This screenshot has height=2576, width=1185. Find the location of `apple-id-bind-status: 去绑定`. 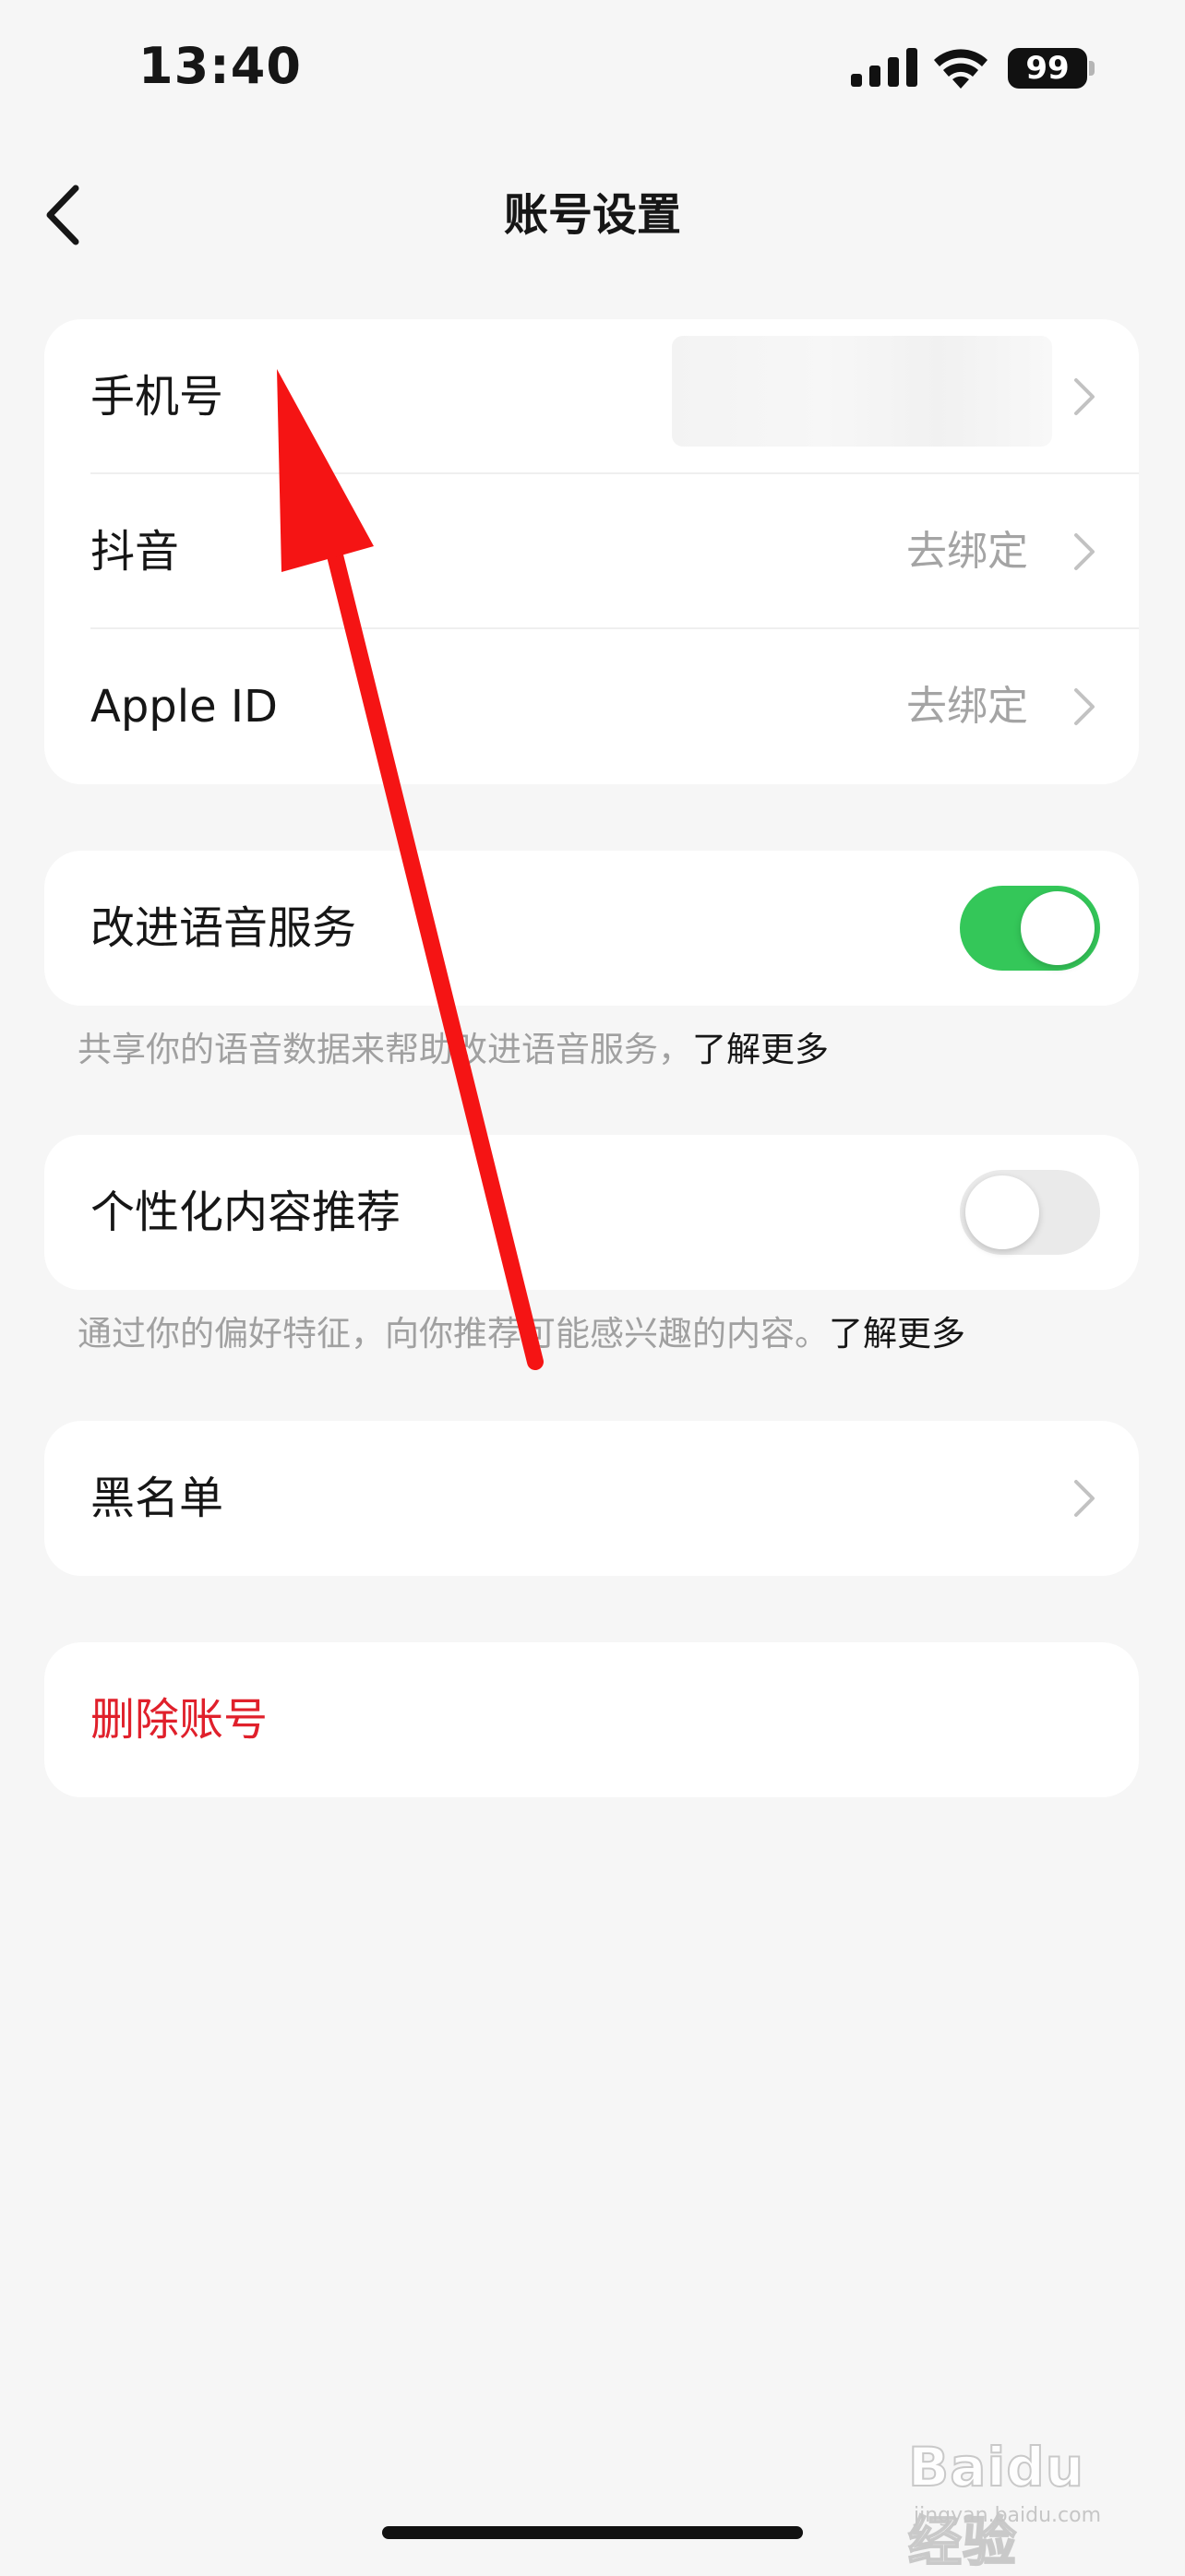

apple-id-bind-status: 去绑定 is located at coordinates (967, 706).